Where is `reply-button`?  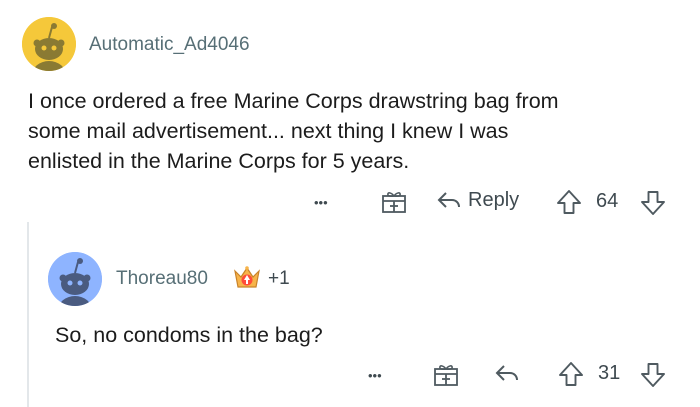
reply-button is located at coordinates (507, 373).